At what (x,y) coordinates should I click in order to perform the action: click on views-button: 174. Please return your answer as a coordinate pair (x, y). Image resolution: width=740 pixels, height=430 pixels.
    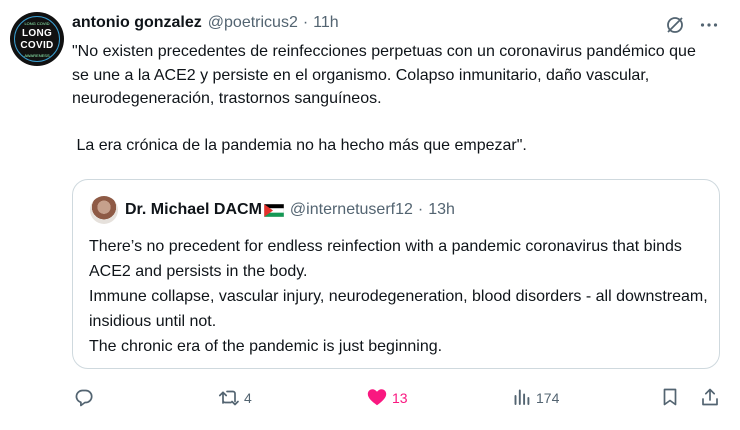
    Looking at the image, I should click on (535, 398).